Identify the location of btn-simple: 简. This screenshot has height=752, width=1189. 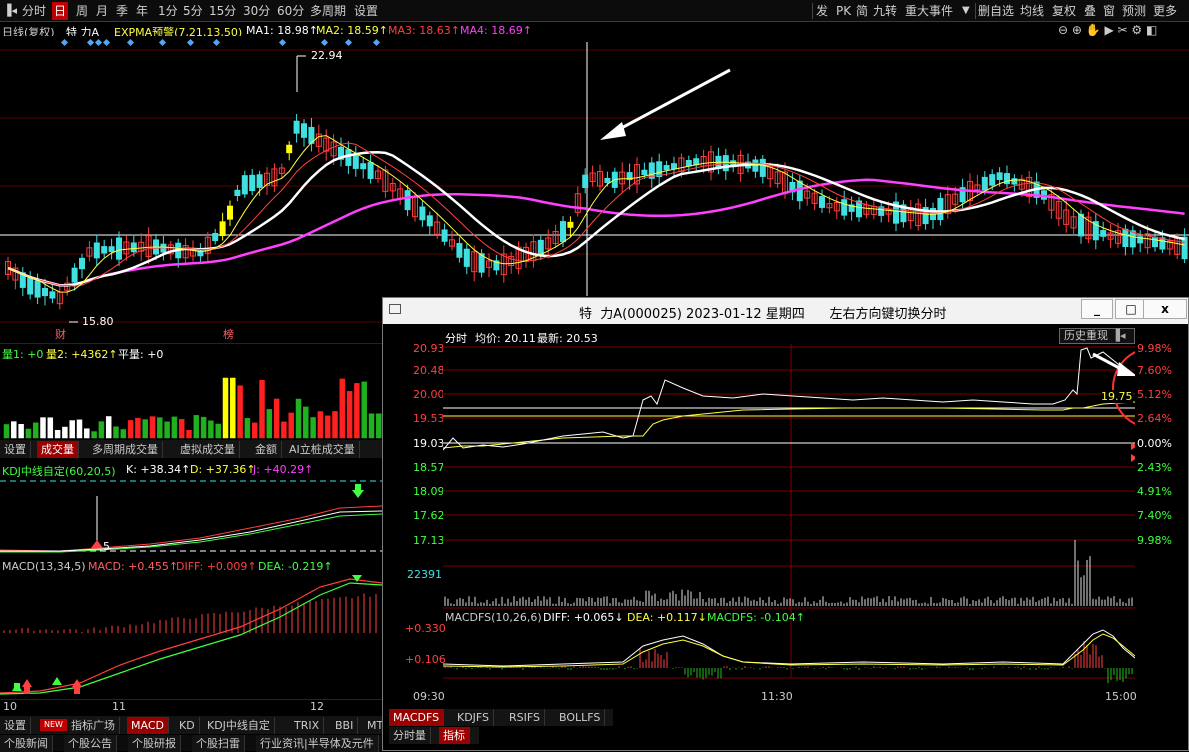
(862, 11).